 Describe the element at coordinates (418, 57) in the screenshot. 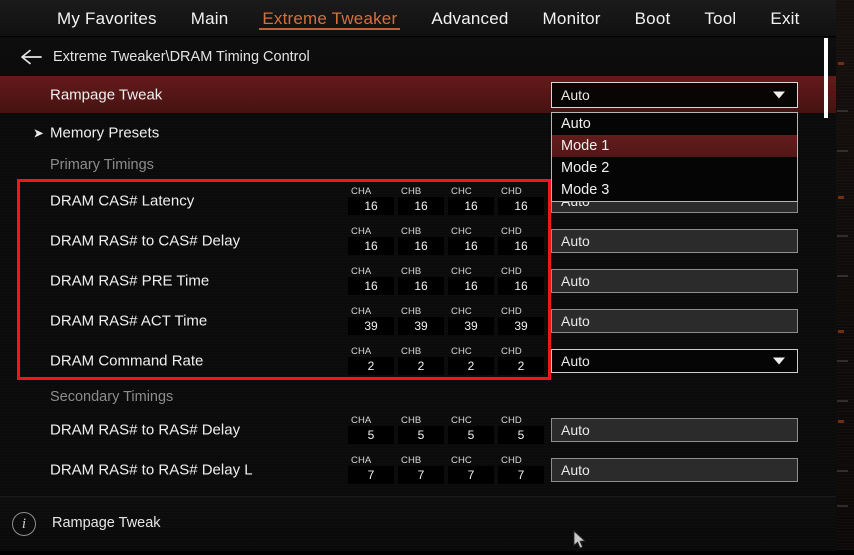

I see `breadcrumb: Extreme Tweaker\DRAM Timing Control` at that location.